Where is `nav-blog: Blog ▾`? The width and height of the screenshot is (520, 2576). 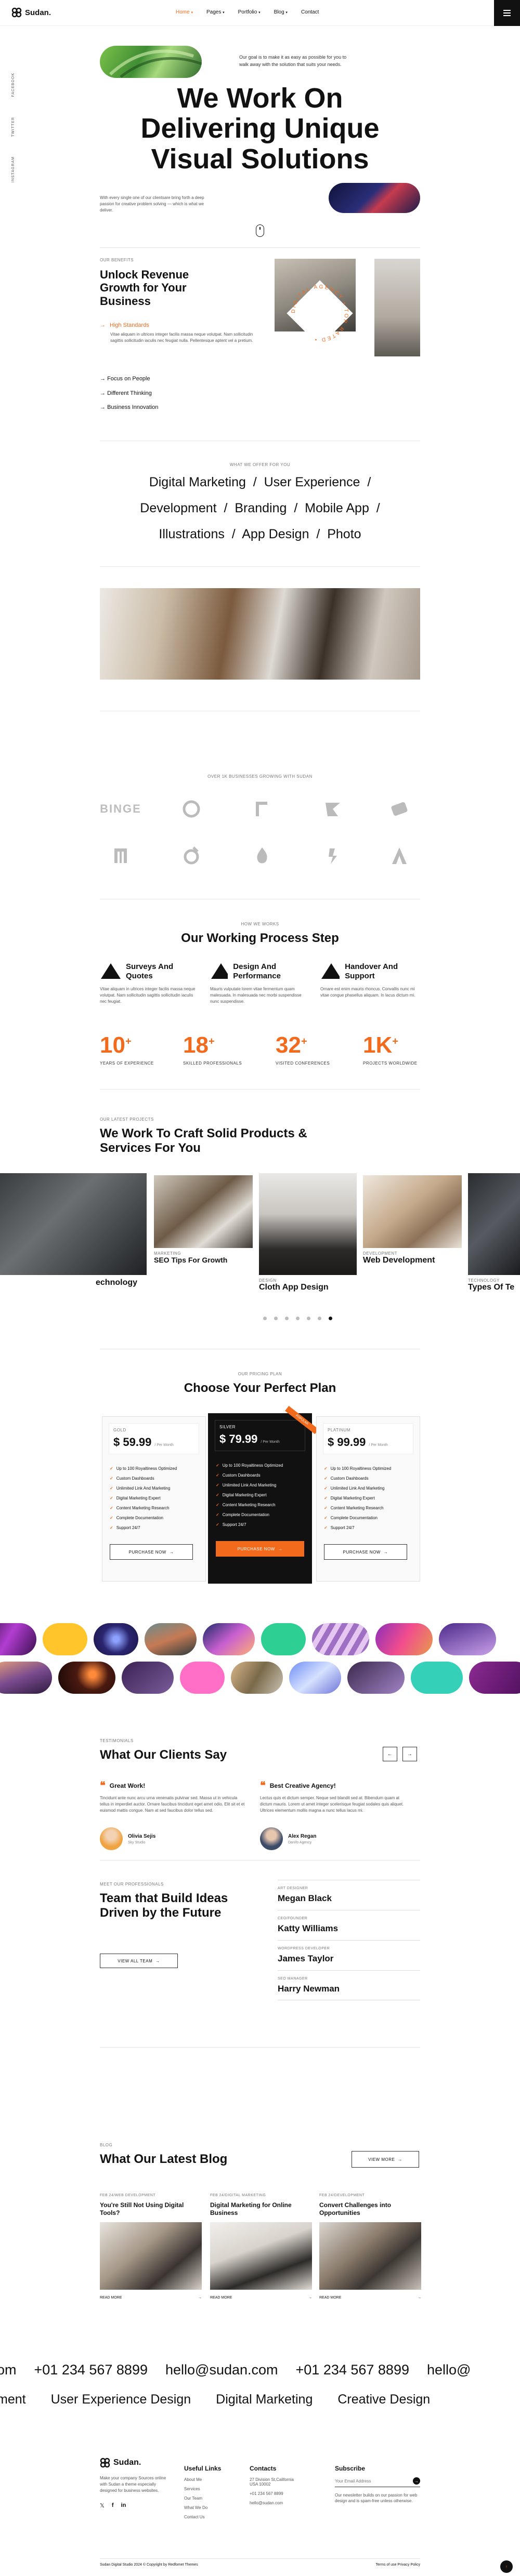
nav-blog: Blog ▾ is located at coordinates (281, 12).